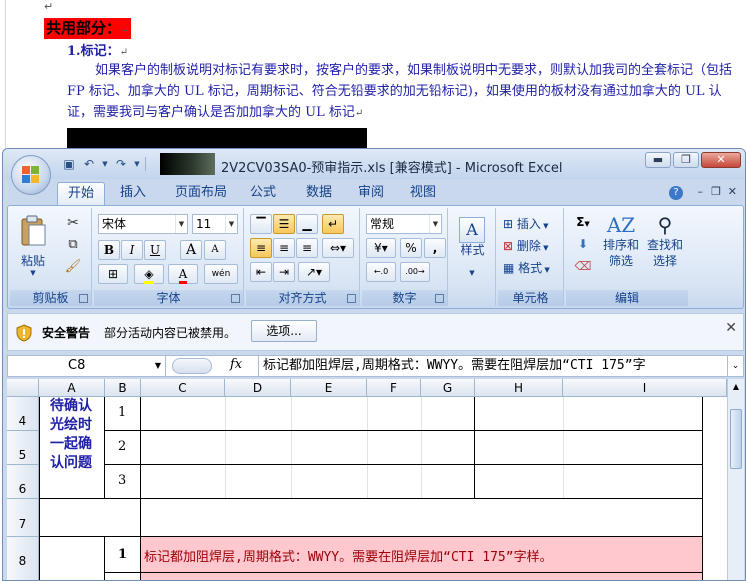 The image size is (746, 581). I want to click on font-launcher-icon, so click(235, 298).